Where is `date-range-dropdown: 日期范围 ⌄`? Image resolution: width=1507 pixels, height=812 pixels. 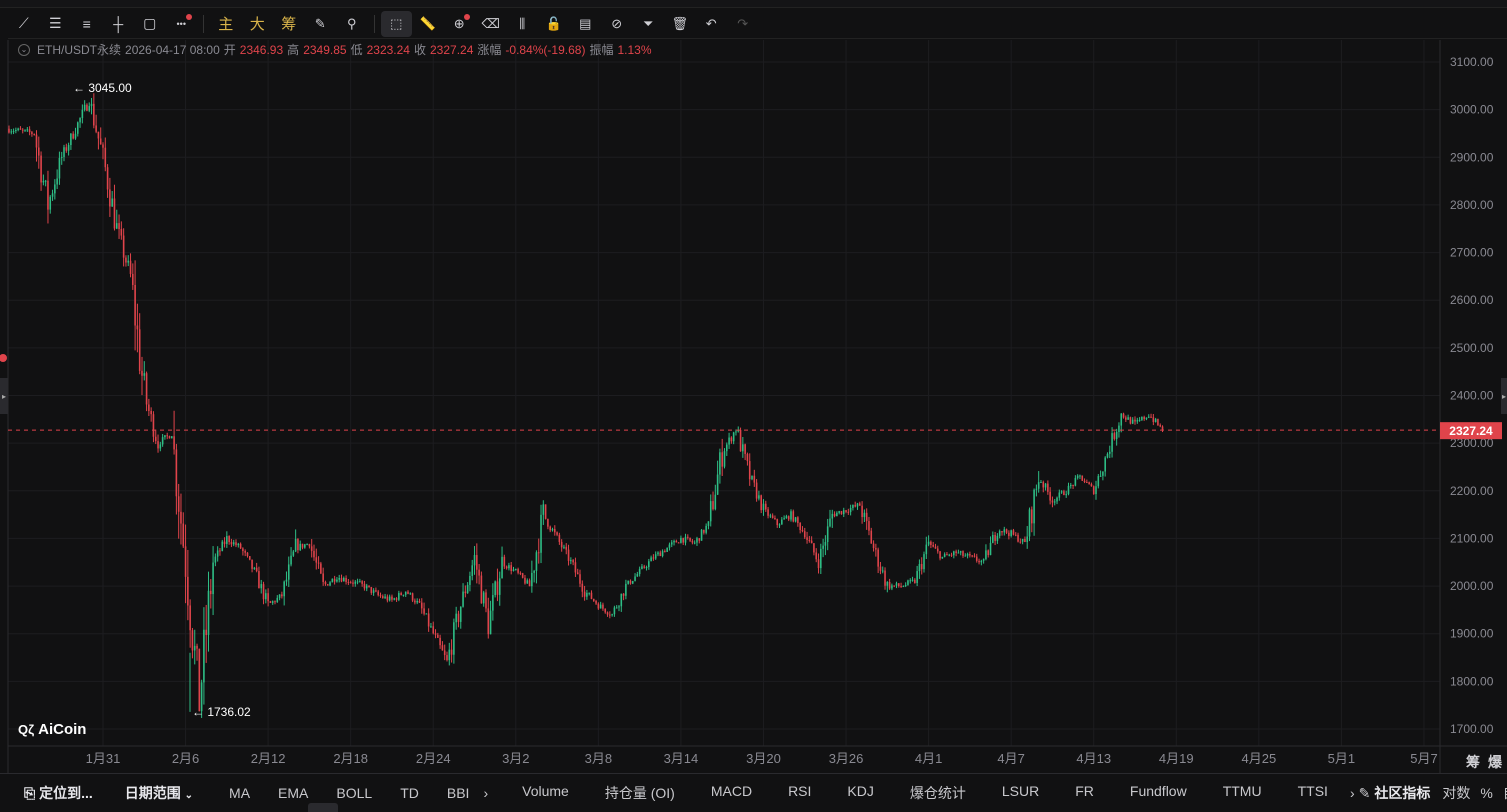
date-range-dropdown: 日期范围 ⌄ is located at coordinates (159, 793).